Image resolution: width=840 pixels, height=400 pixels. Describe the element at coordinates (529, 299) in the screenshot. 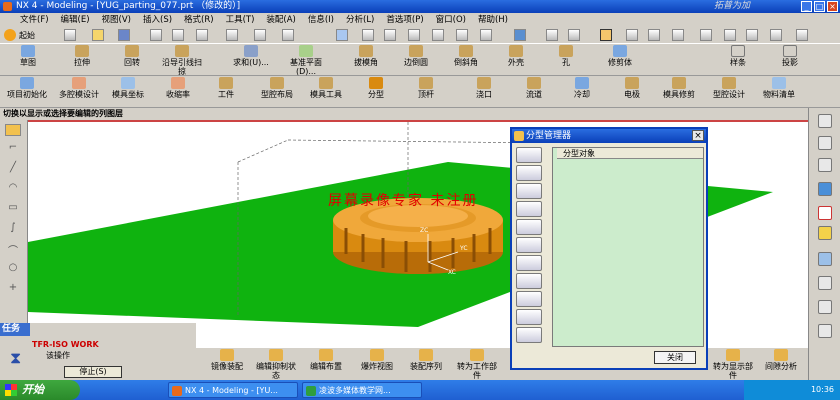

I see `check-geometry-icon` at that location.